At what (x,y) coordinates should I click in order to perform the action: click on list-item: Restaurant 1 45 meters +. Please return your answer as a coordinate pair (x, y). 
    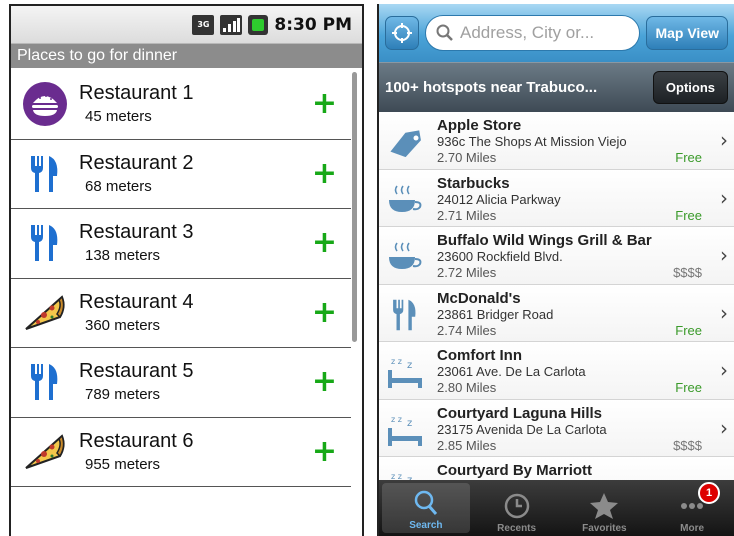
    Looking at the image, I should click on (181, 105).